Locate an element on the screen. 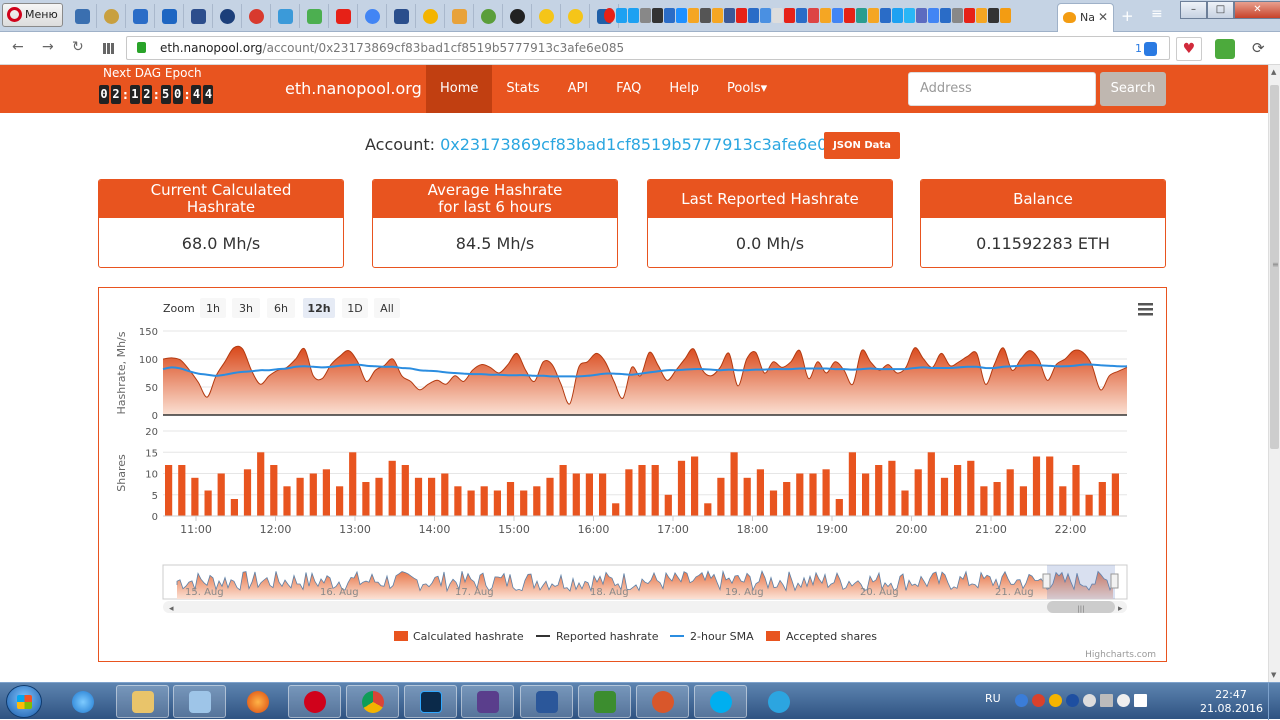 This screenshot has width=1280, height=720. forward-icon: → is located at coordinates (48, 47).